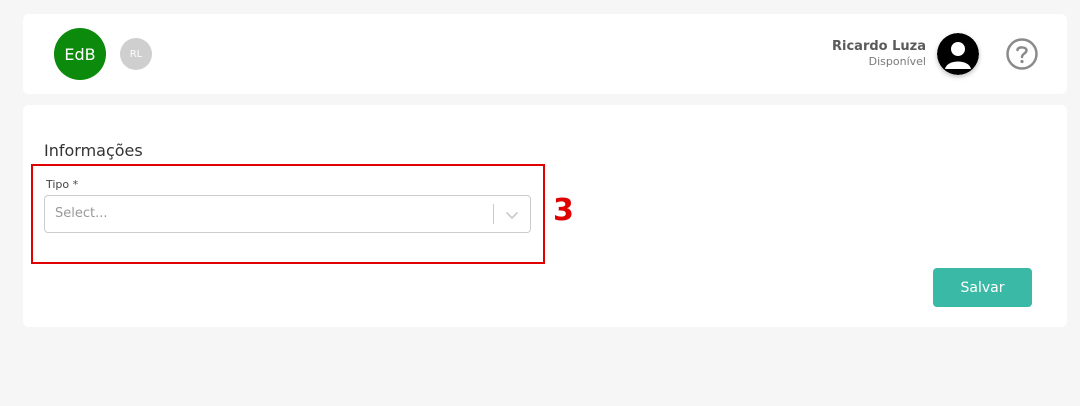 This screenshot has height=406, width=1080. I want to click on user-initials-avatar: RL, so click(136, 54).